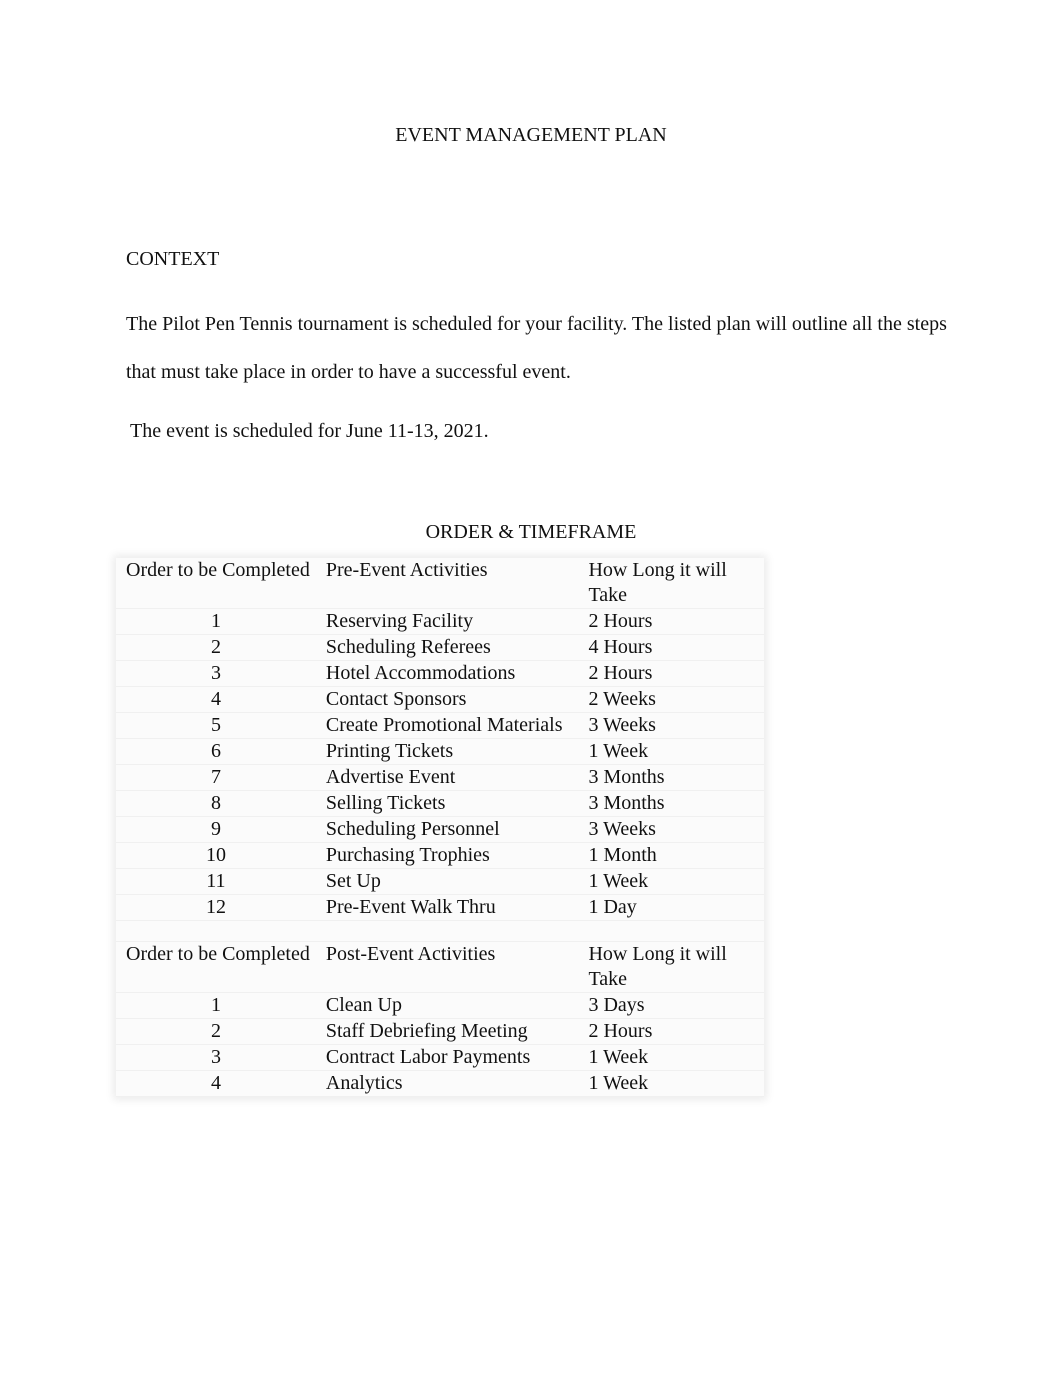 This screenshot has height=1376, width=1062. What do you see at coordinates (671, 699) in the screenshot?
I see `duration-cell: 2 Weeks` at bounding box center [671, 699].